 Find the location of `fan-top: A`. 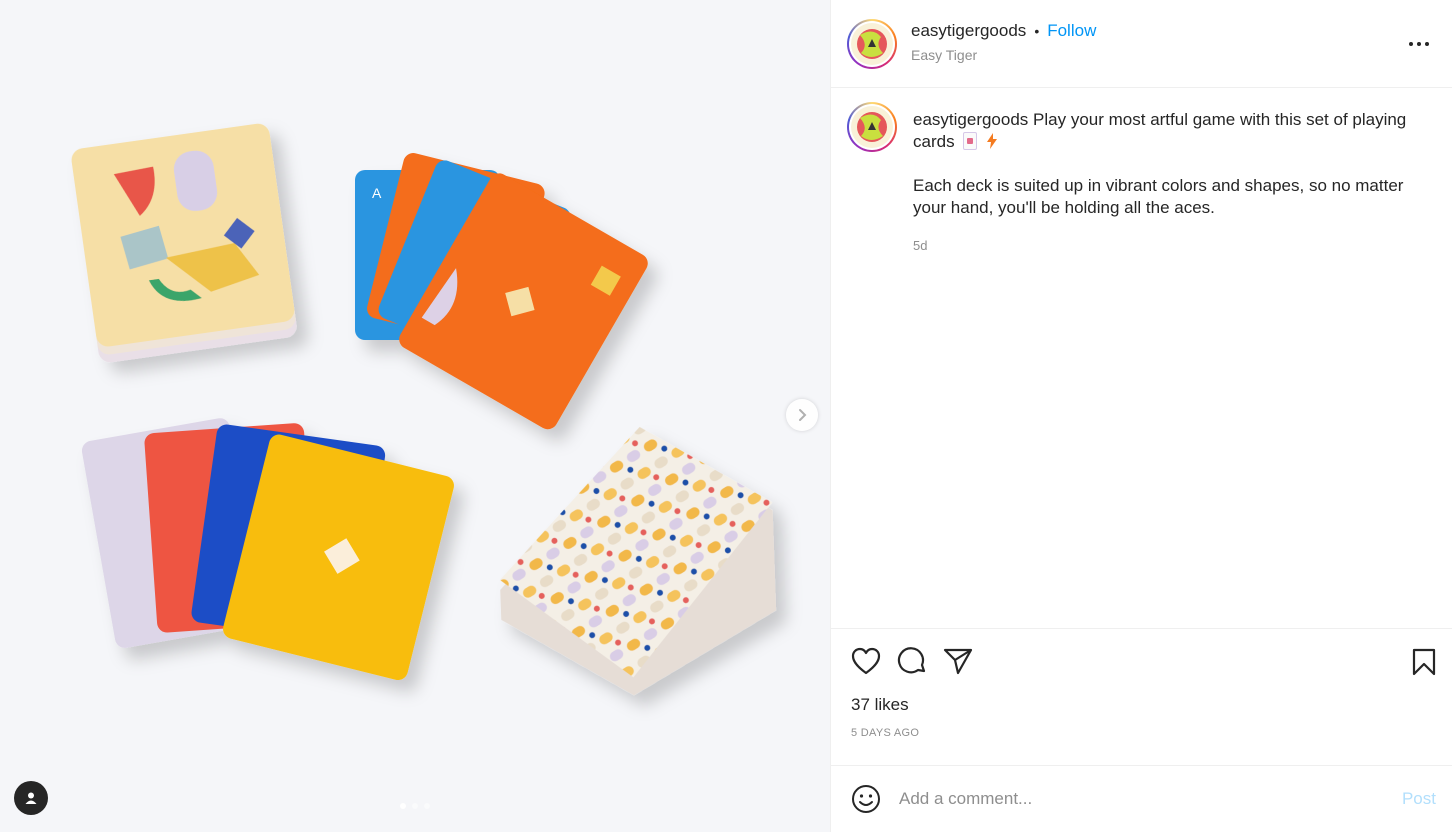

fan-top: A is located at coordinates (501, 291).